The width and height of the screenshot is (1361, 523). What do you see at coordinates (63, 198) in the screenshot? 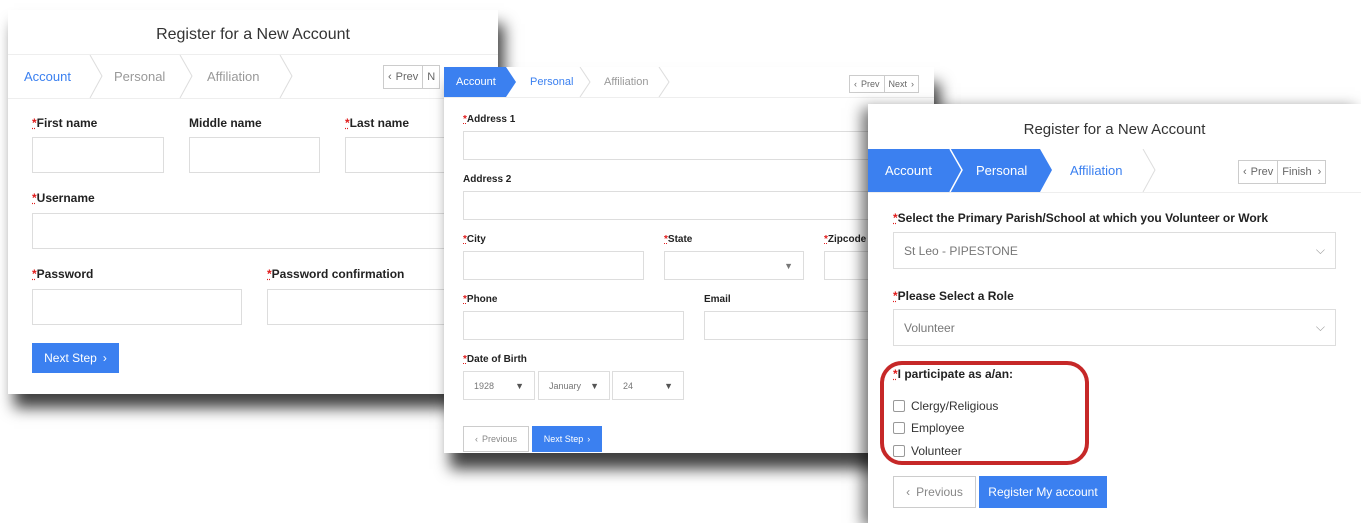
I see `username-label: *Username` at bounding box center [63, 198].